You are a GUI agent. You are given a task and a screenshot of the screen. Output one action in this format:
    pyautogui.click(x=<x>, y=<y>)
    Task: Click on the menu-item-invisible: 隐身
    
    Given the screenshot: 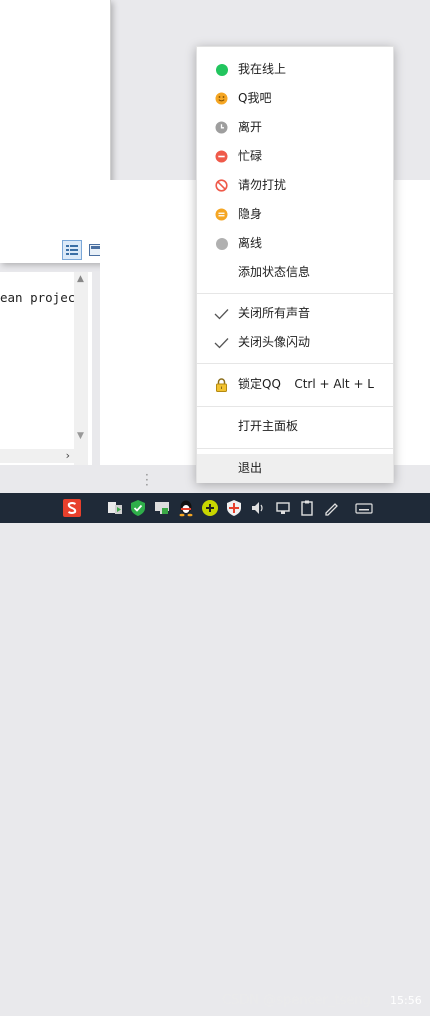 What is the action you would take?
    pyautogui.click(x=295, y=214)
    